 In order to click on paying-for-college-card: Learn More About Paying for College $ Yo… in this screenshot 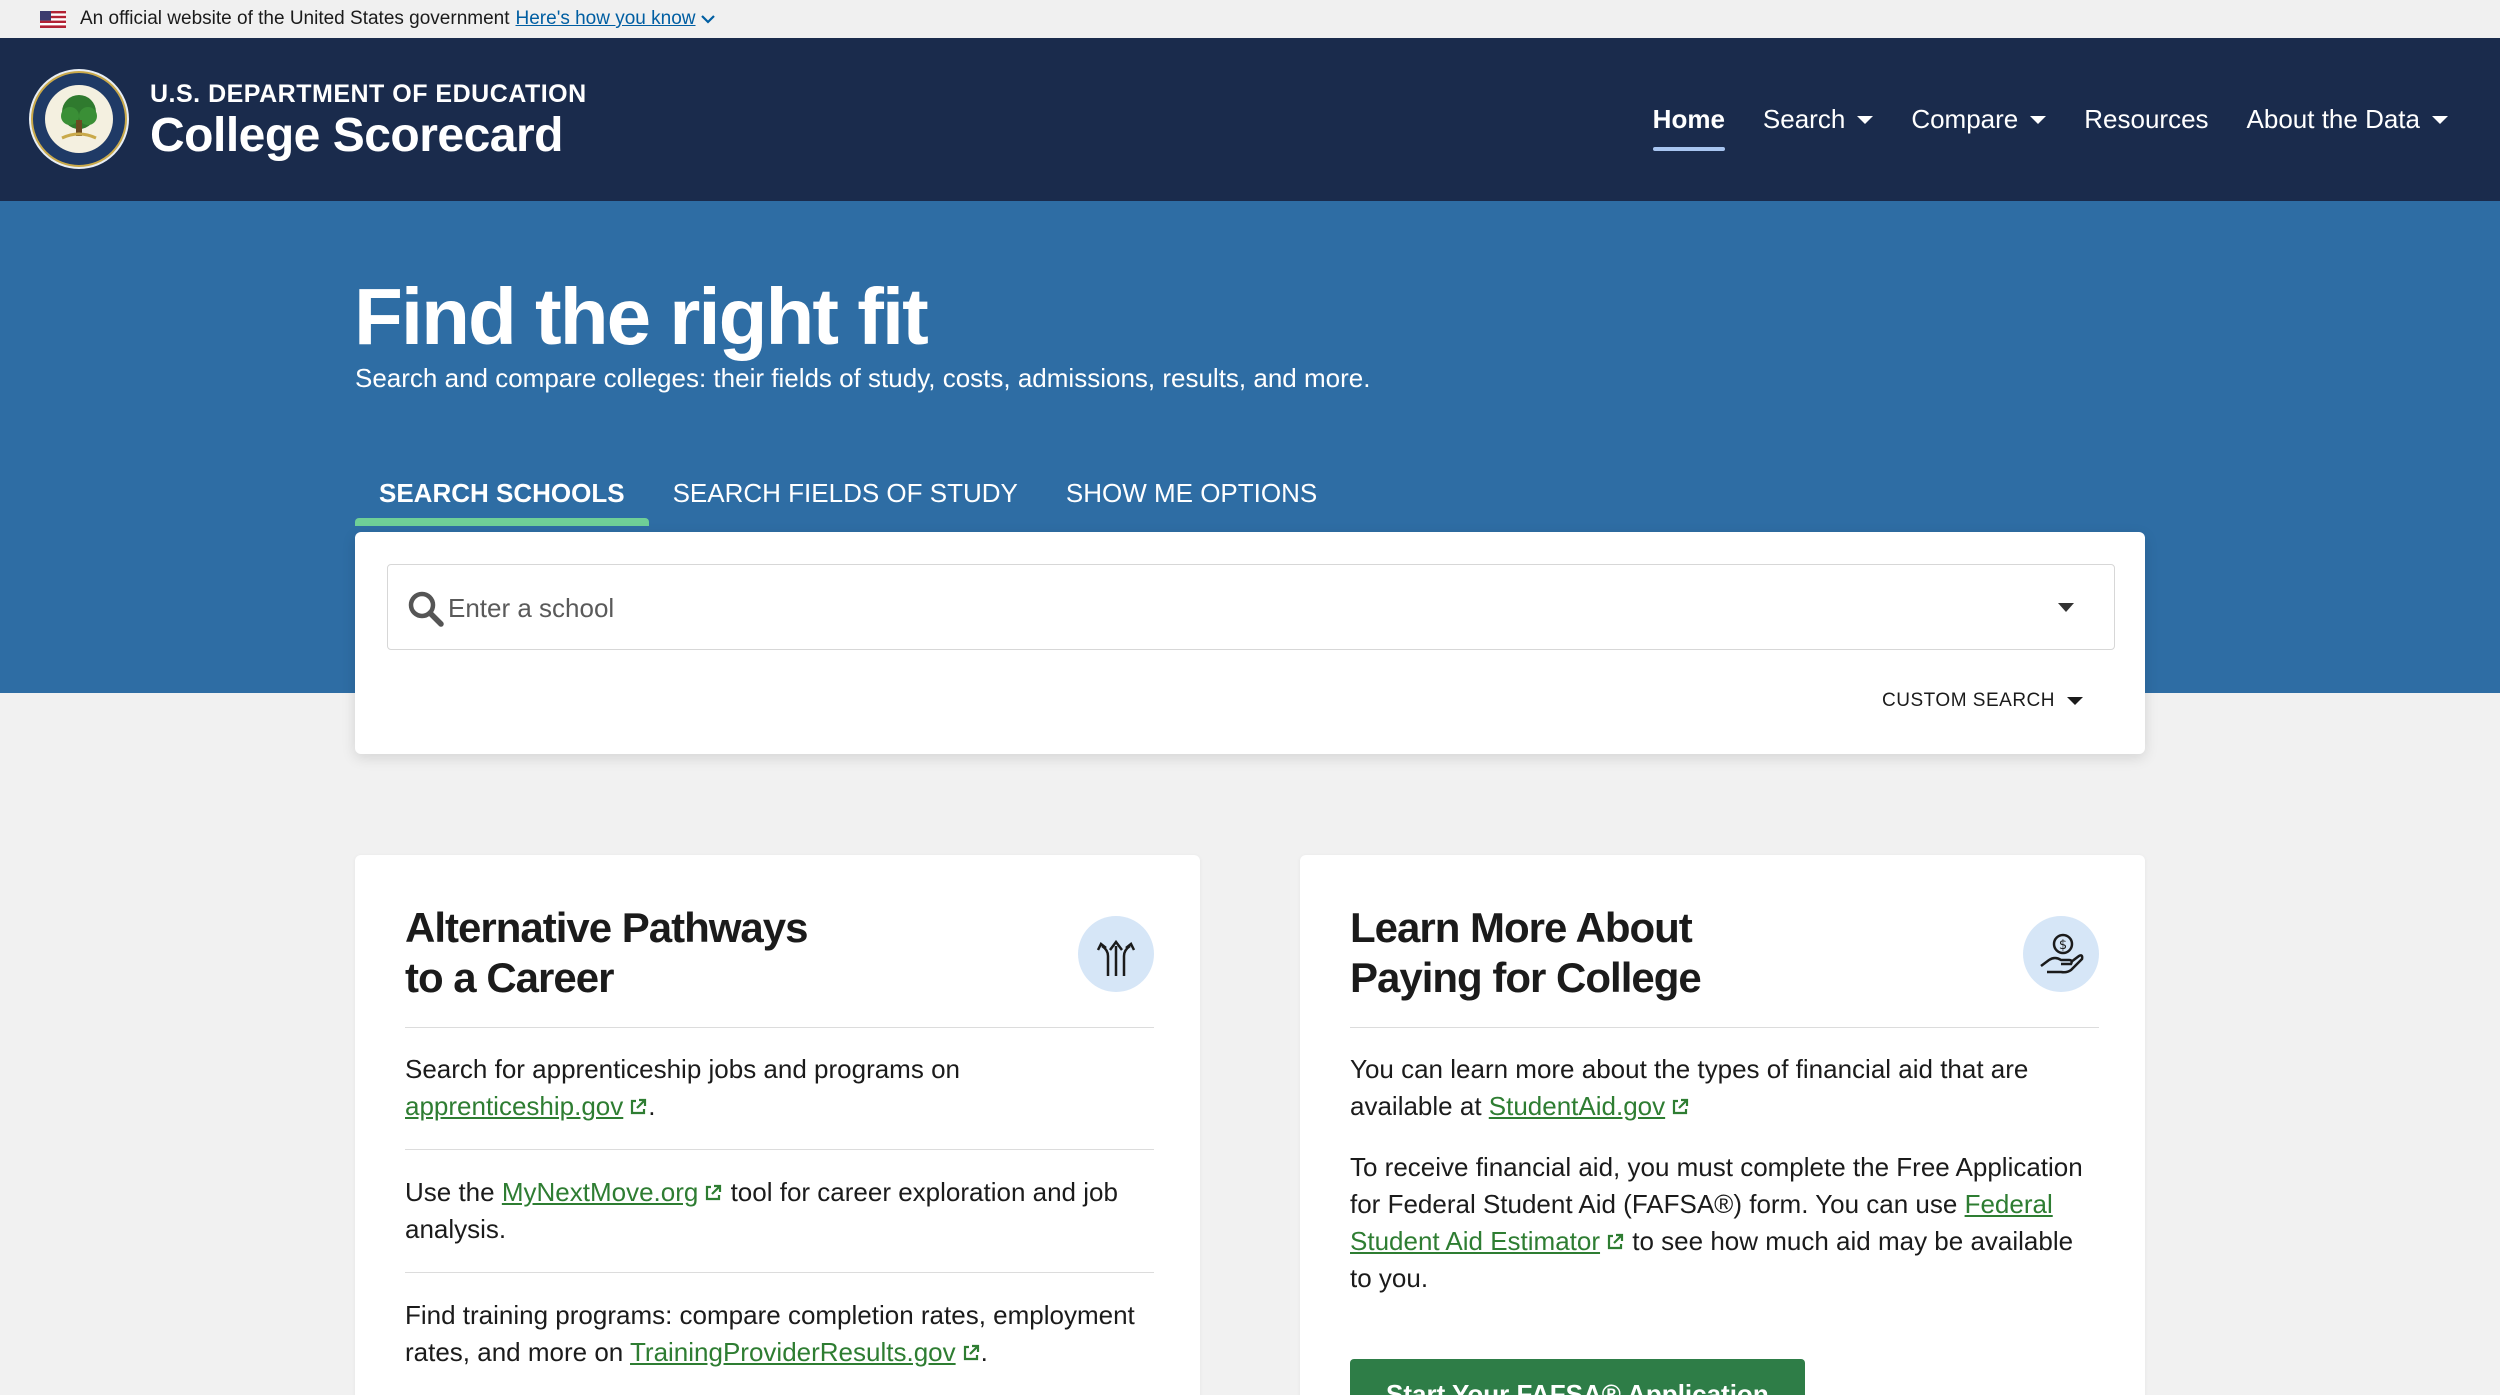, I will do `click(1722, 1125)`.